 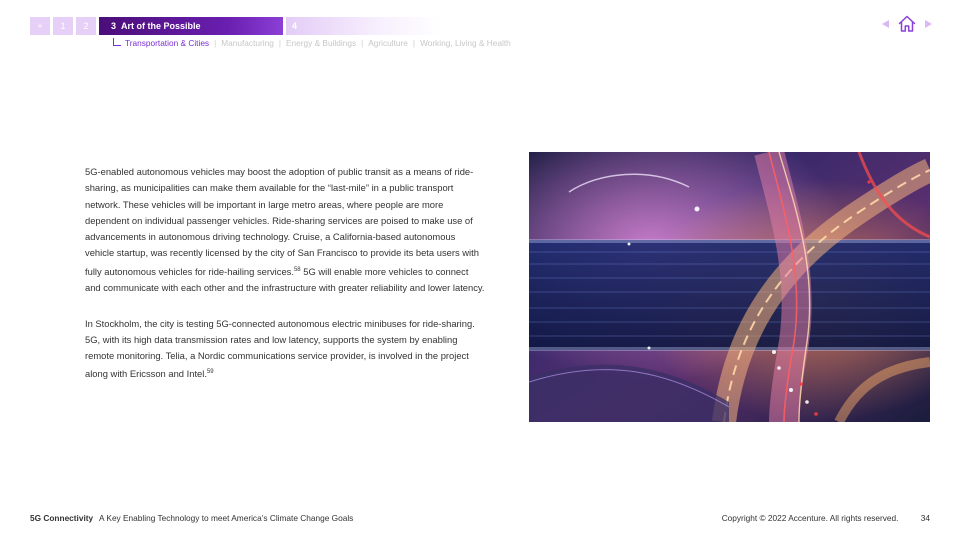 What do you see at coordinates (247, 43) in the screenshot?
I see `subnav-manufacturing: Manufacturing` at bounding box center [247, 43].